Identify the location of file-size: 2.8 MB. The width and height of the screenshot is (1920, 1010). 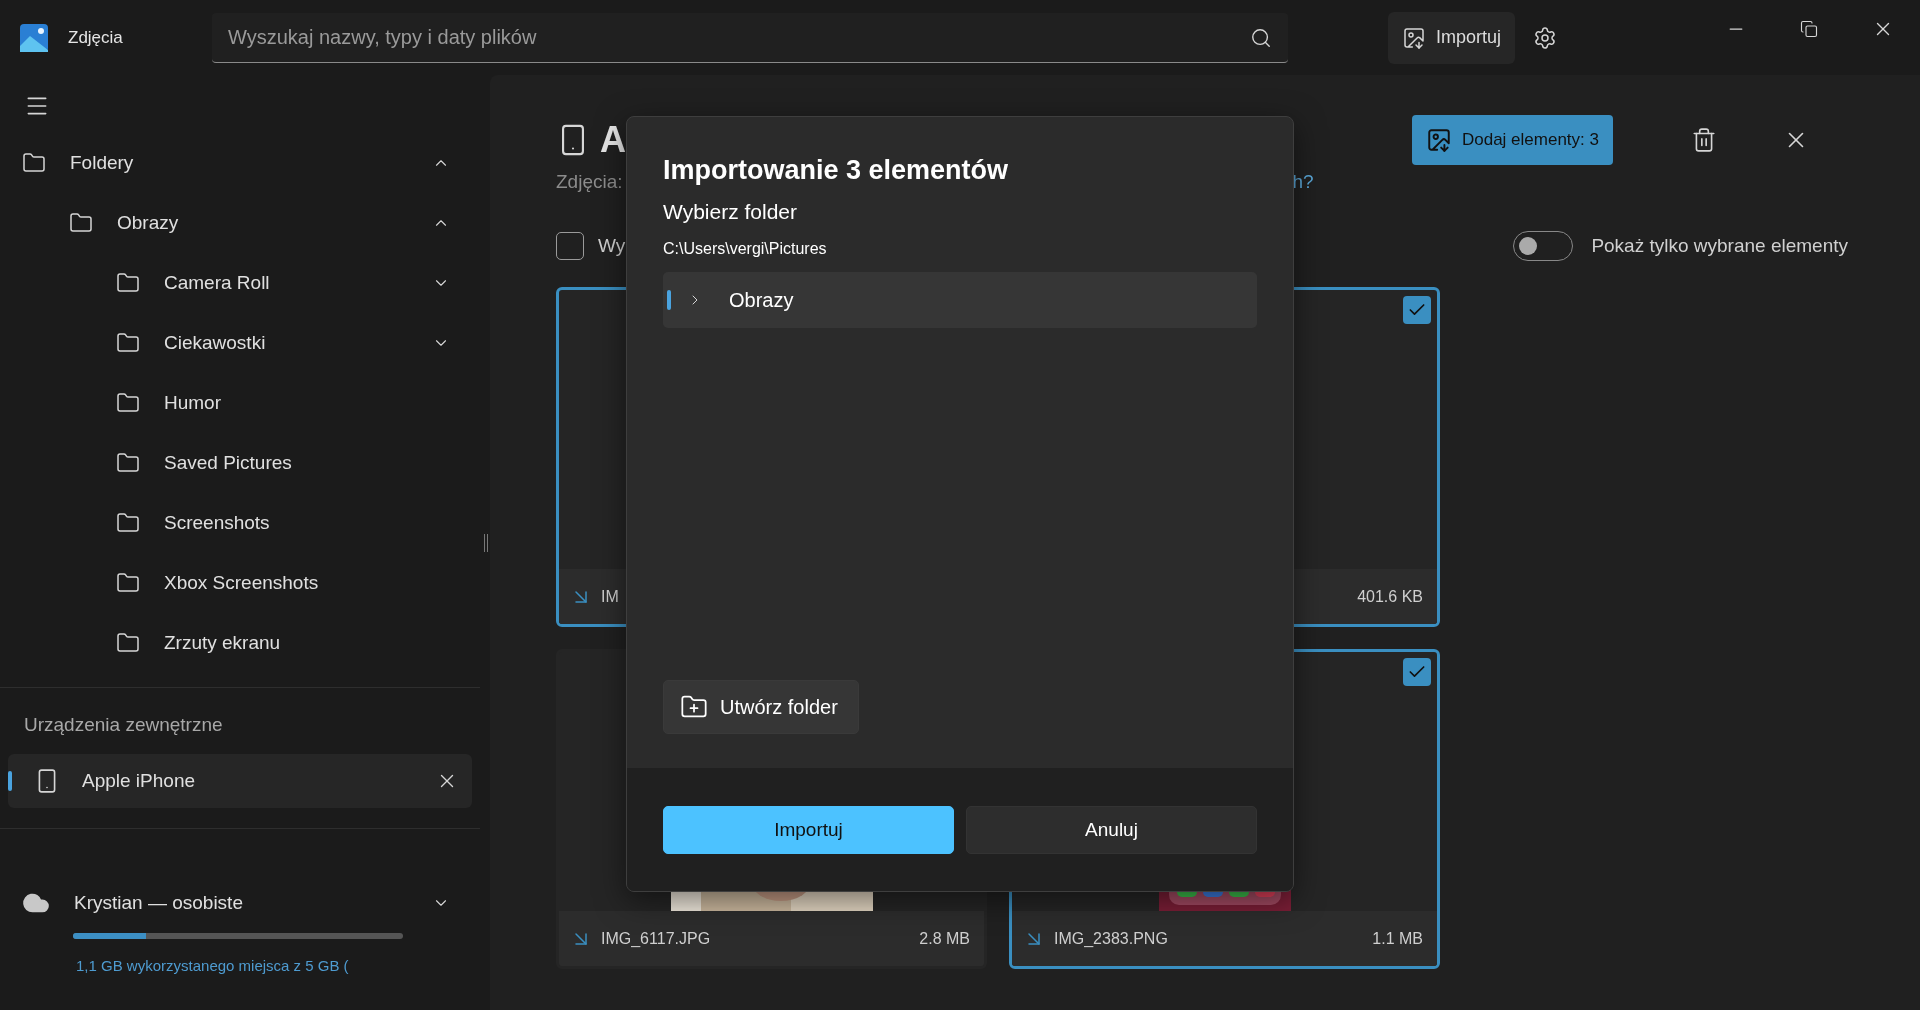
(944, 938).